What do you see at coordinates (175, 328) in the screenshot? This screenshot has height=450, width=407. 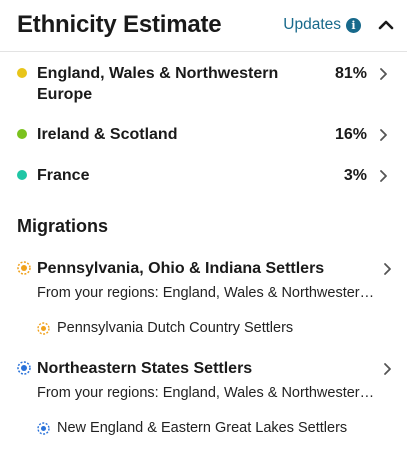 I see `sub-community-name: Pennsylvania Dutch Country Settlers` at bounding box center [175, 328].